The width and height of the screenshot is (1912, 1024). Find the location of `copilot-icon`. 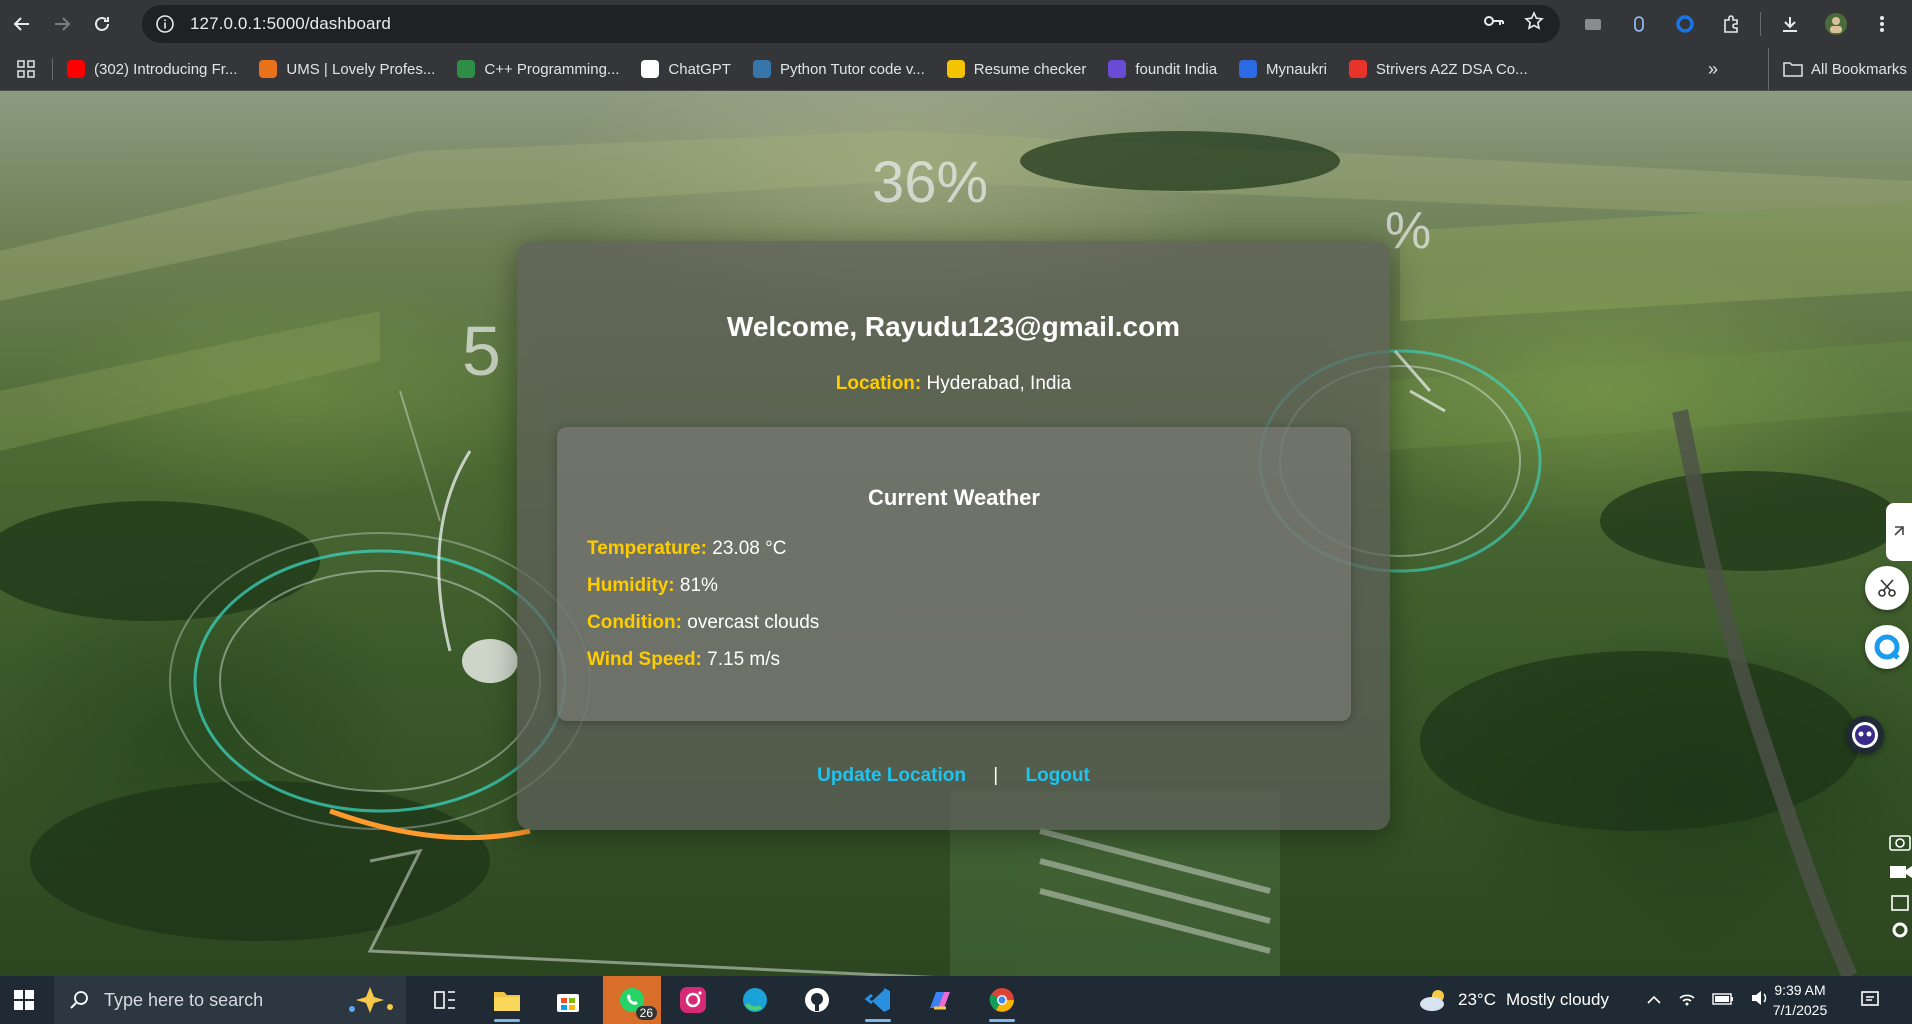

copilot-icon is located at coordinates (940, 1001).